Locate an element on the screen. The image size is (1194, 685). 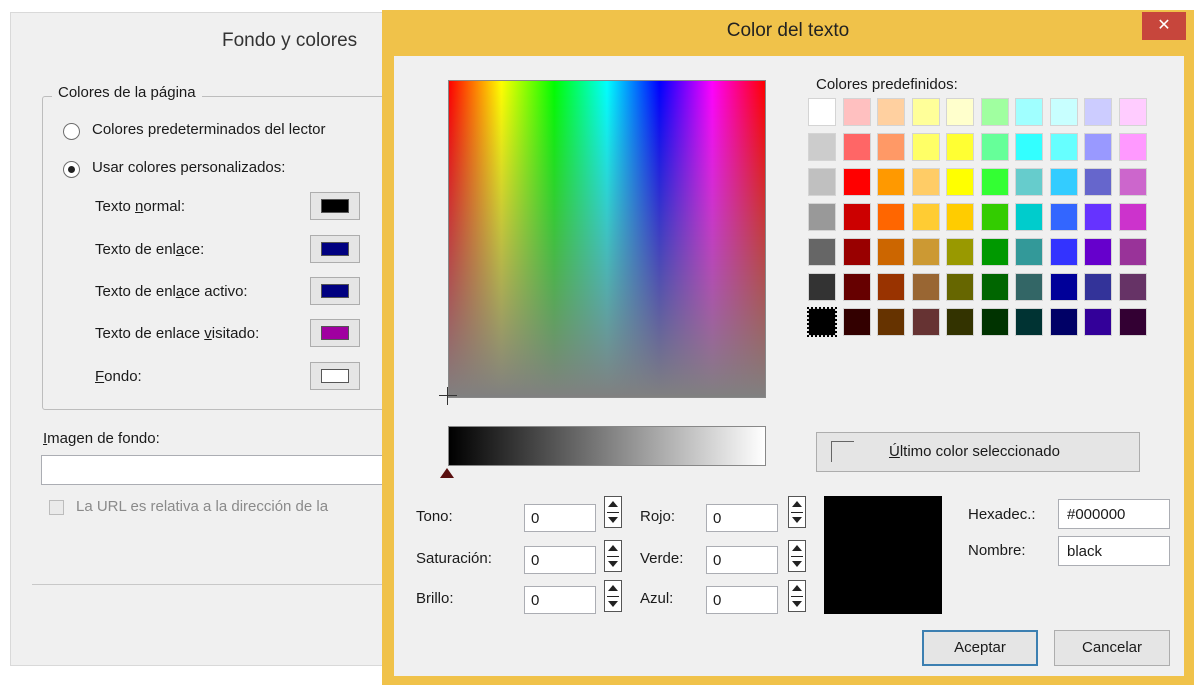
close-button: ✕ is located at coordinates (1164, 26).